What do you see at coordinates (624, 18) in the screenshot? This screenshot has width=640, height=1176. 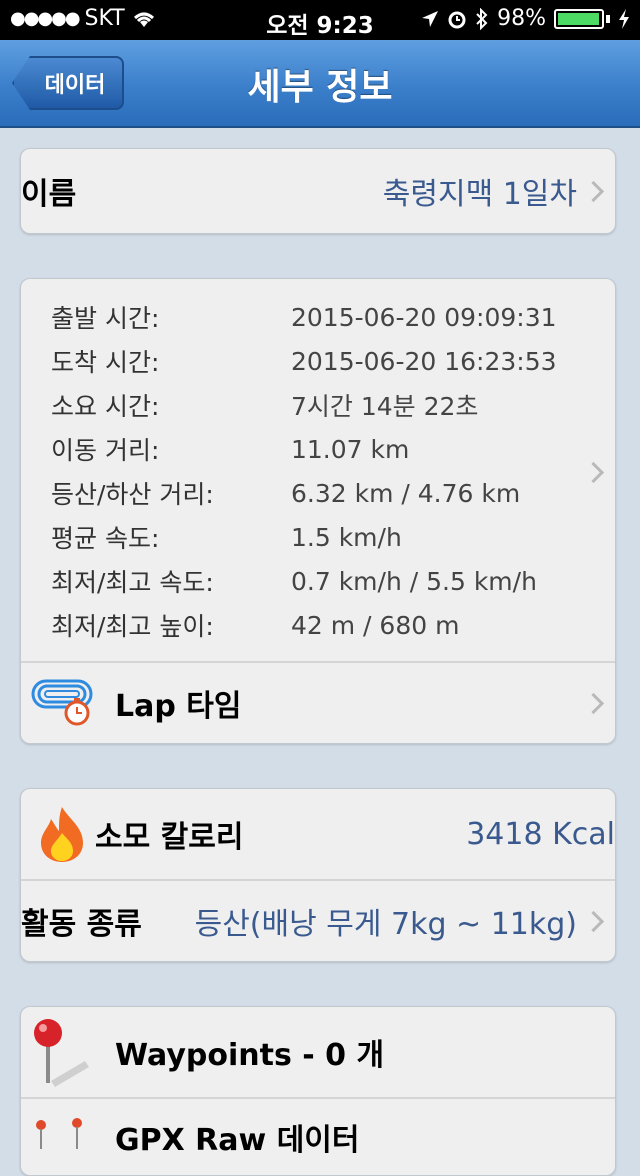 I see `charging-bolt-icon` at bounding box center [624, 18].